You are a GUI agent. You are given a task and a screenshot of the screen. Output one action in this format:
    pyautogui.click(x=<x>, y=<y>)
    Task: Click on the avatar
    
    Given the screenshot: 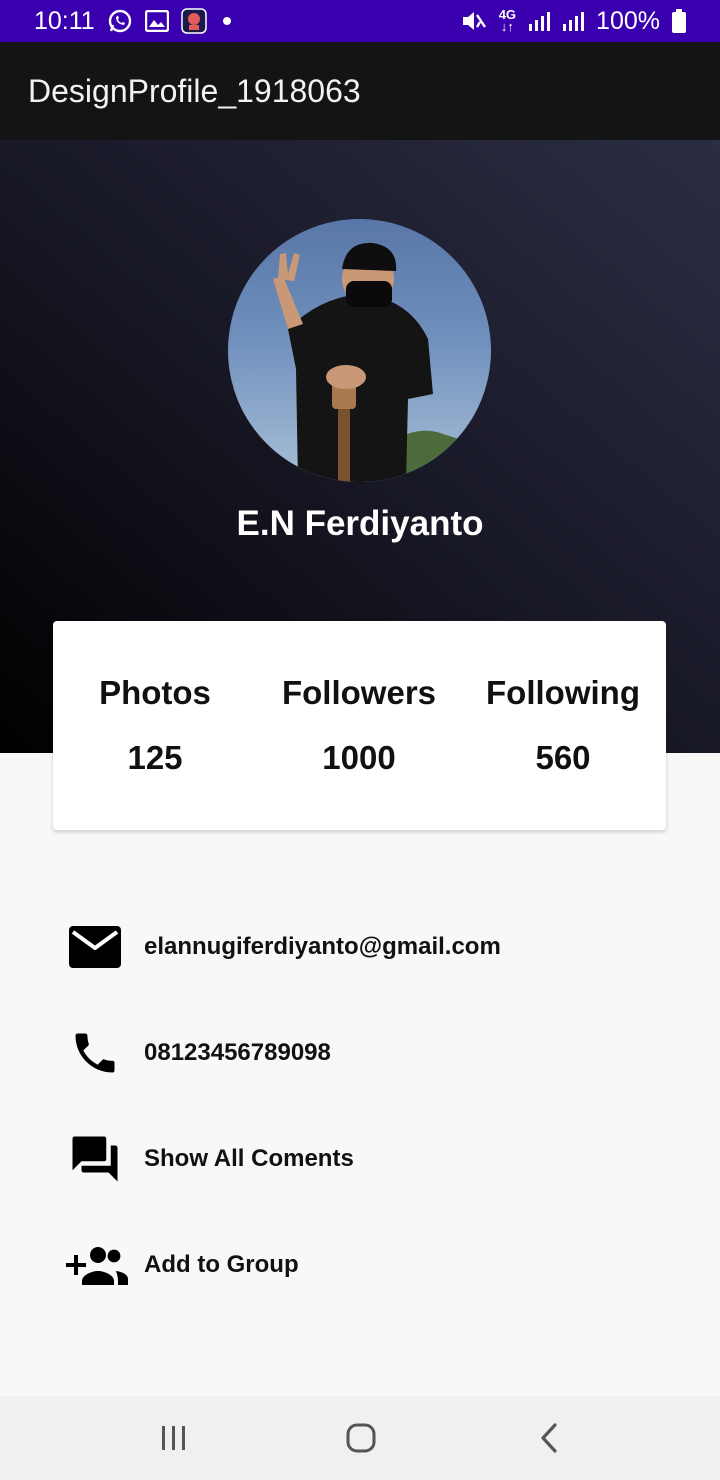 What is the action you would take?
    pyautogui.click(x=359, y=350)
    